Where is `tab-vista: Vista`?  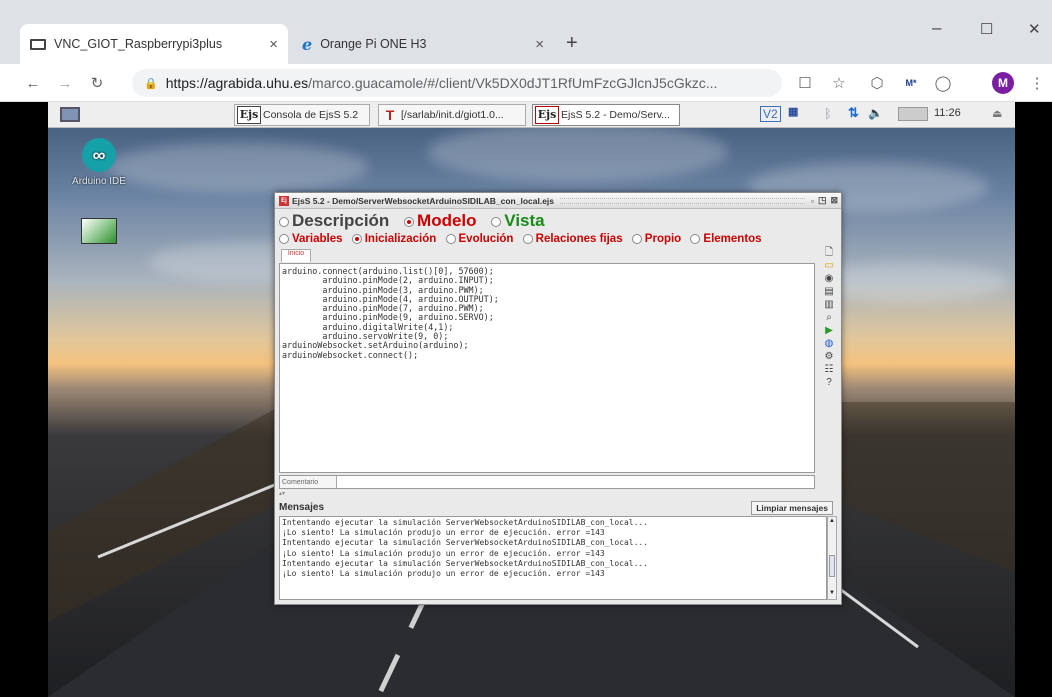 tab-vista: Vista is located at coordinates (518, 220).